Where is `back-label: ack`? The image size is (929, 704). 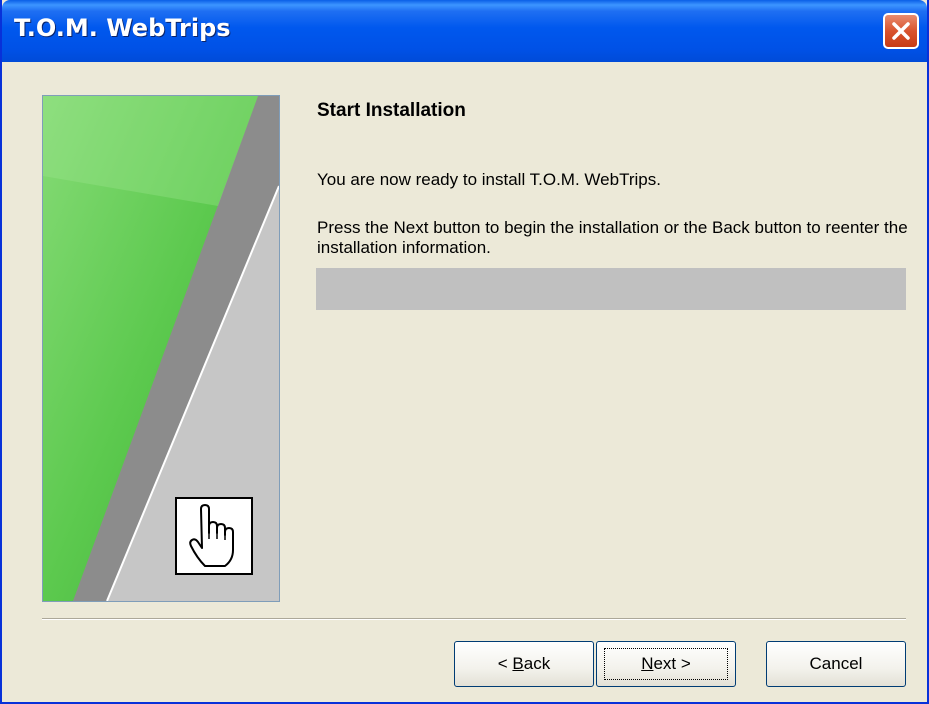
back-label: ack is located at coordinates (537, 663).